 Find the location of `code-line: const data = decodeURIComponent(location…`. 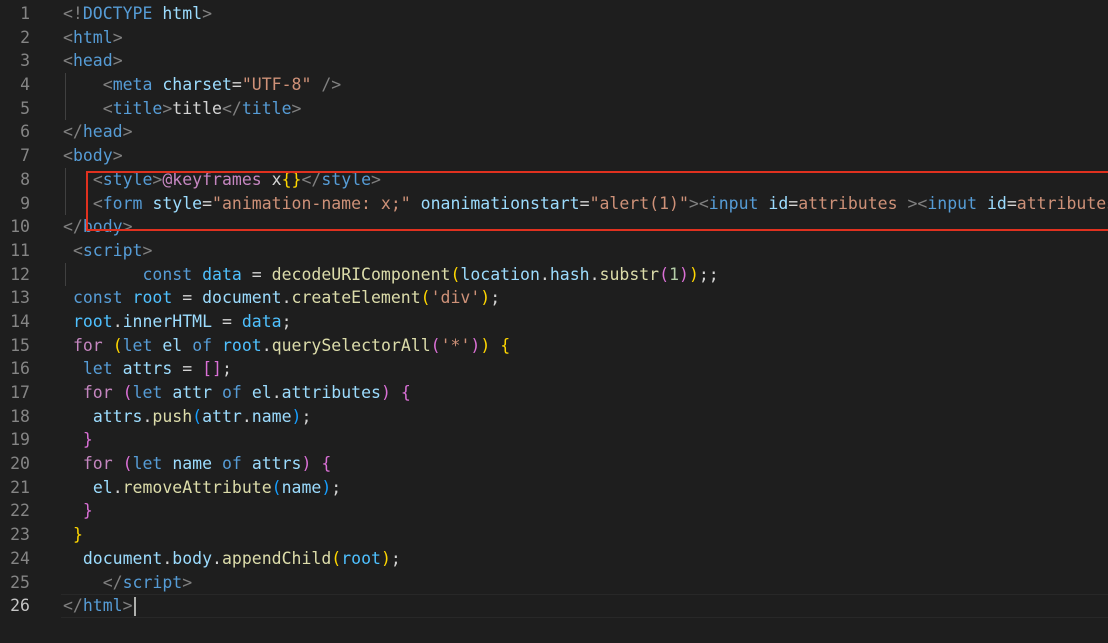

code-line: const data = decodeURIComponent(location… is located at coordinates (585, 275).